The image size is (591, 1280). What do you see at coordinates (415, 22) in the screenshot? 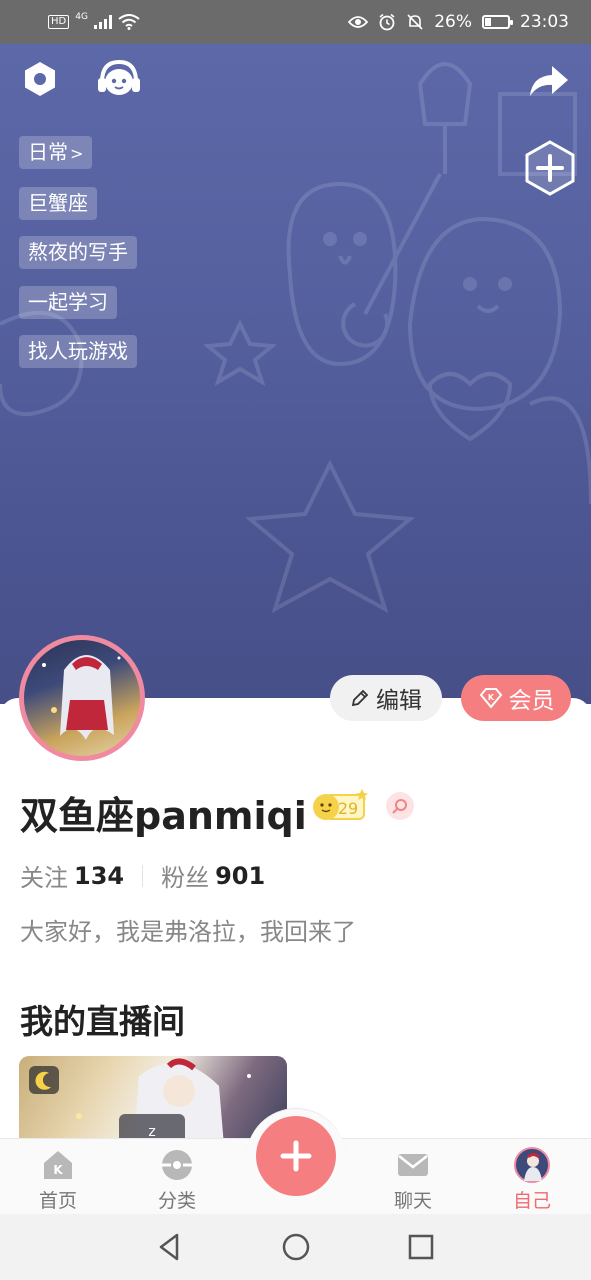
I see `mute-bell-icon` at bounding box center [415, 22].